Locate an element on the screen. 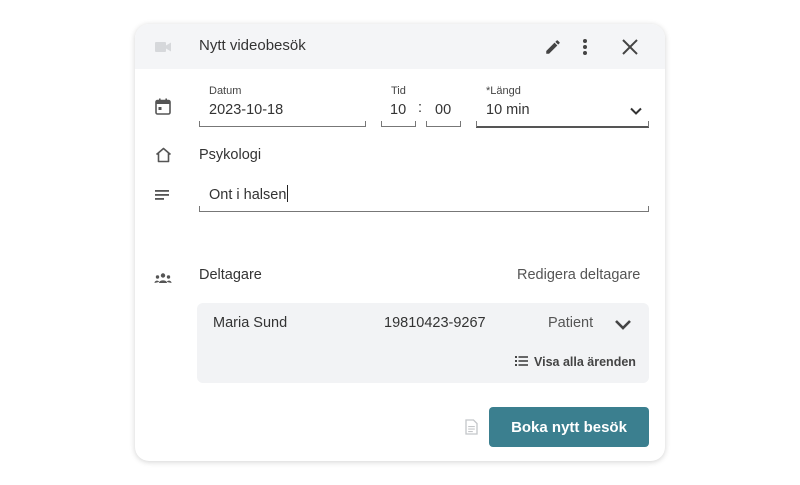 Image resolution: width=800 pixels, height=485 pixels. expand-chevron-icon is located at coordinates (623, 327).